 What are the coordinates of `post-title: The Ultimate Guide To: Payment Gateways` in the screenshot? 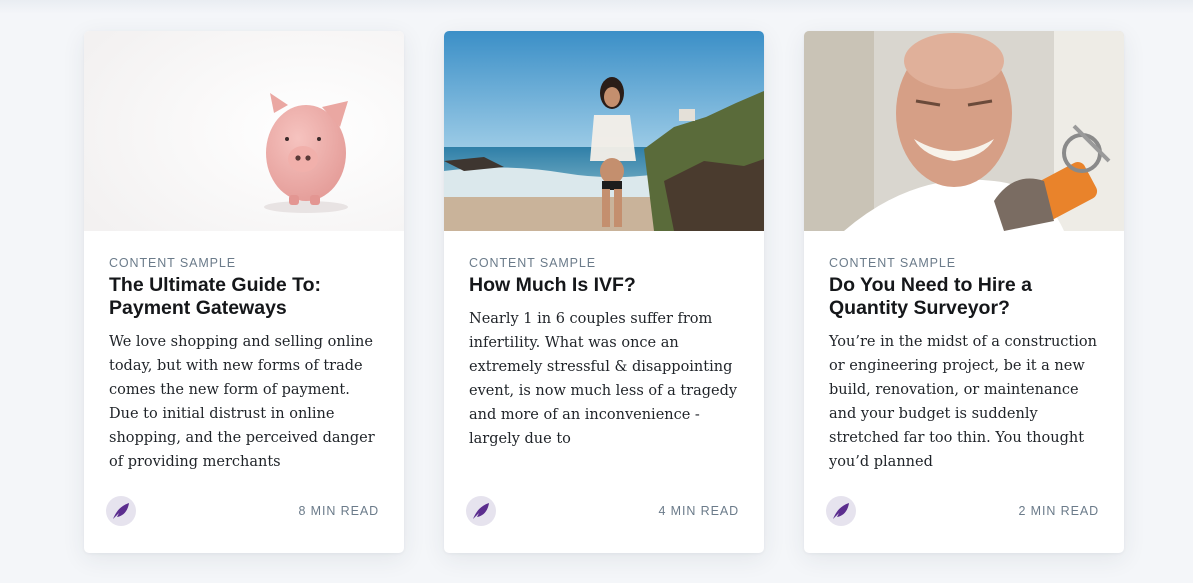 It's located at (244, 297).